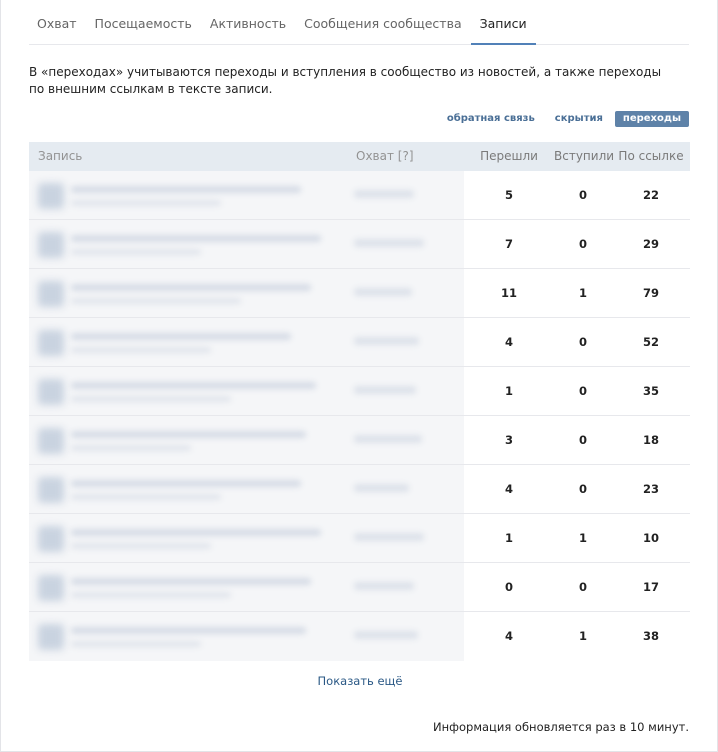 The image size is (718, 752). I want to click on tab-reach: Охват, so click(57, 22).